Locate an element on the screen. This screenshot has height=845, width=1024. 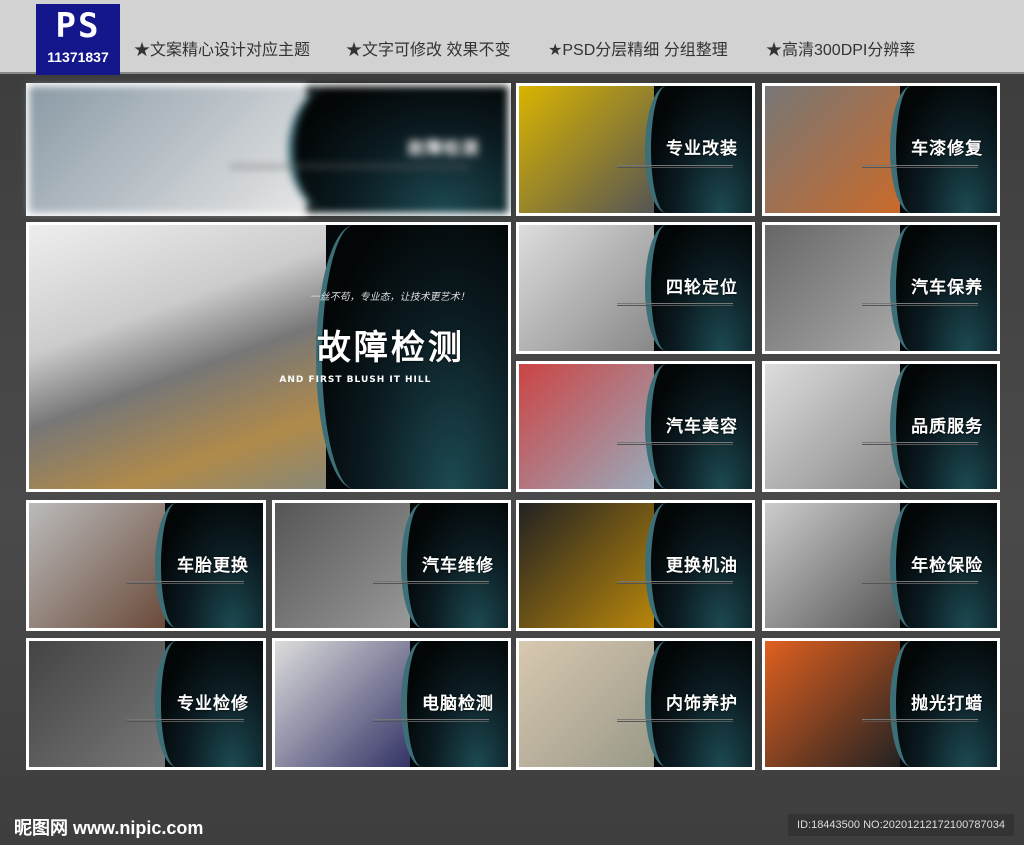
service-card: 品质服务 is located at coordinates (881, 426).